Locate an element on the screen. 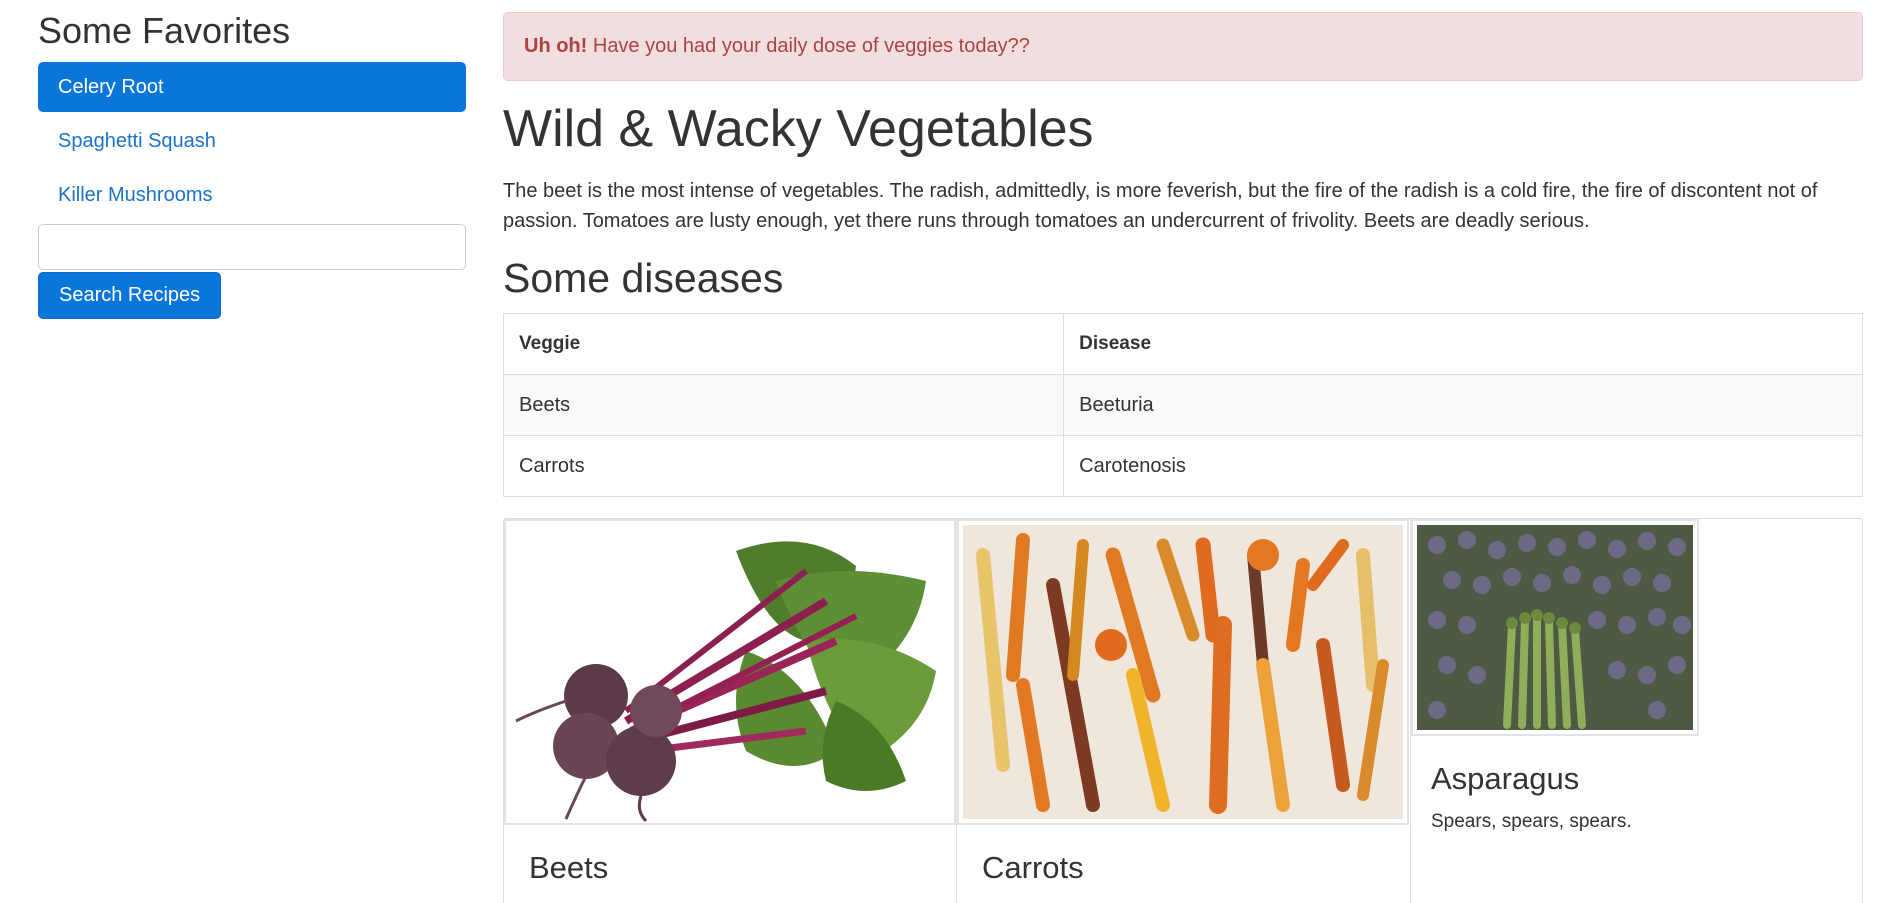  sidebar-item-killer-mushrooms: Killer Mushrooms is located at coordinates (252, 195).